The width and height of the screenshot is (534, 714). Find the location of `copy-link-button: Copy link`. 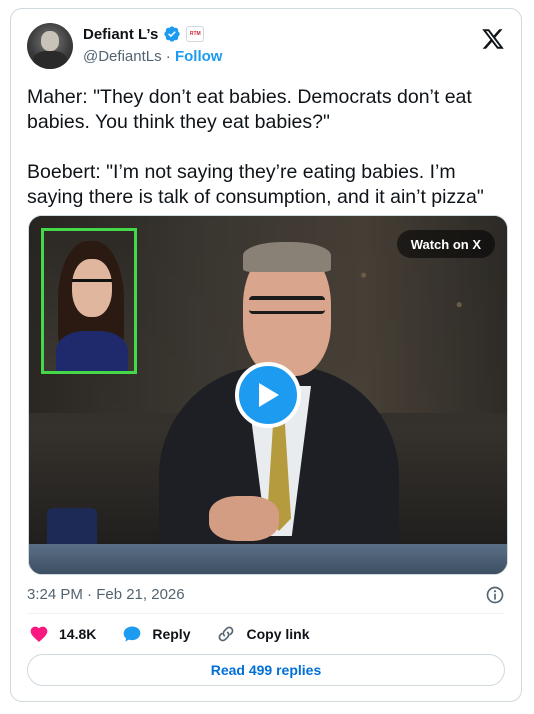

copy-link-button: Copy link is located at coordinates (263, 634).